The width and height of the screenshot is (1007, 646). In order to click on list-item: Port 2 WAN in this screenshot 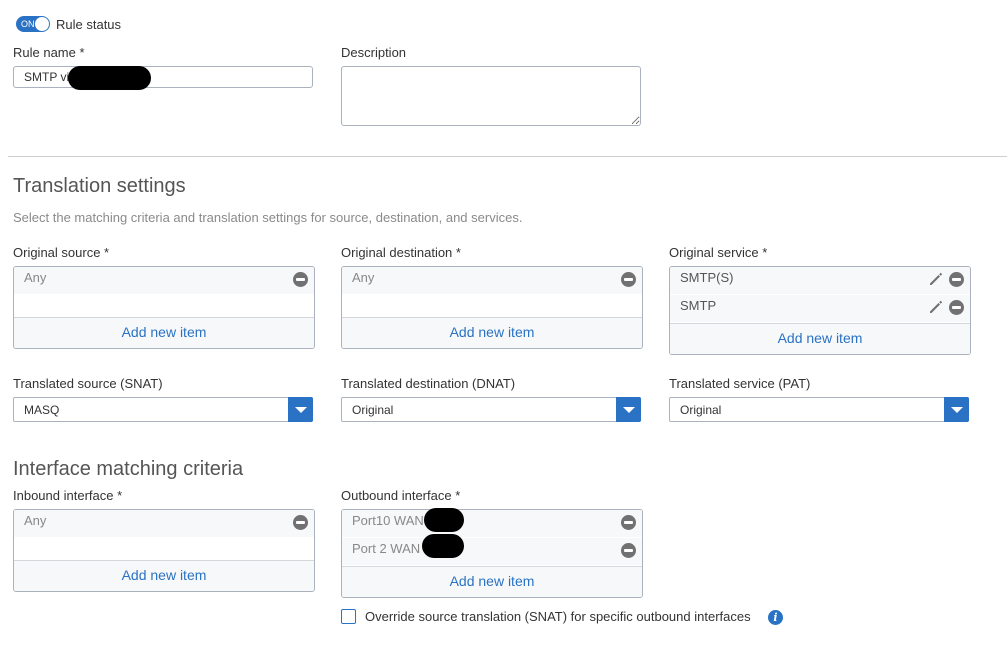, I will do `click(492, 551)`.